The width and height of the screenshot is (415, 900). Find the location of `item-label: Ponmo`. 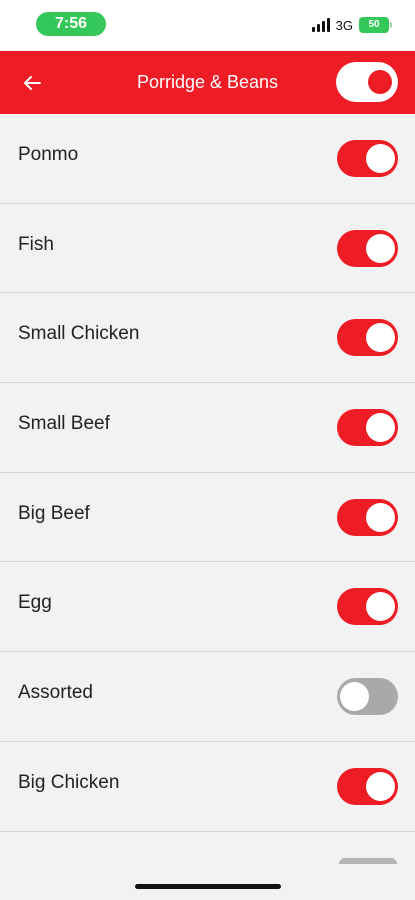

item-label: Ponmo is located at coordinates (48, 154).